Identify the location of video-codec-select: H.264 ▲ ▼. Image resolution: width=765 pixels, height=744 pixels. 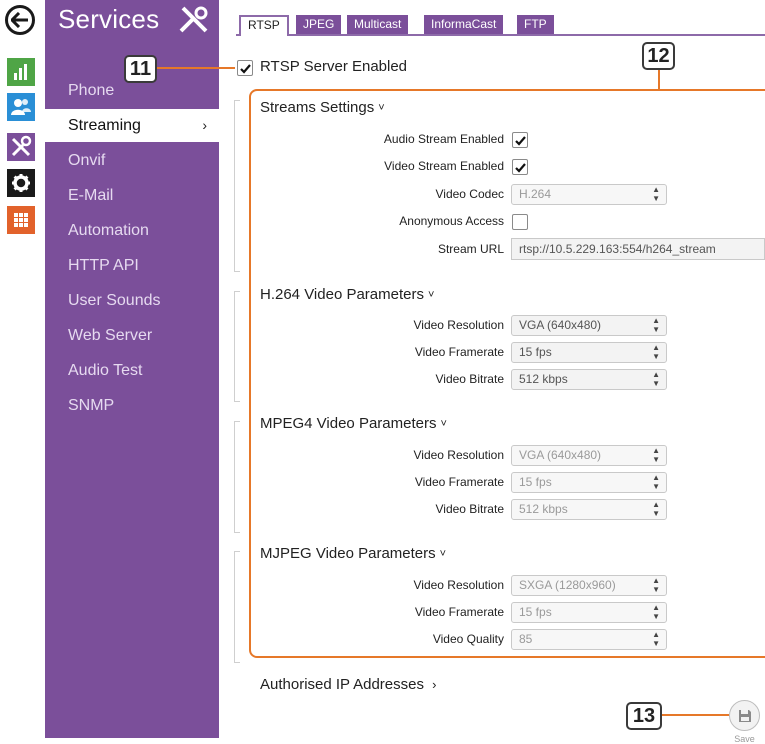
(589, 194).